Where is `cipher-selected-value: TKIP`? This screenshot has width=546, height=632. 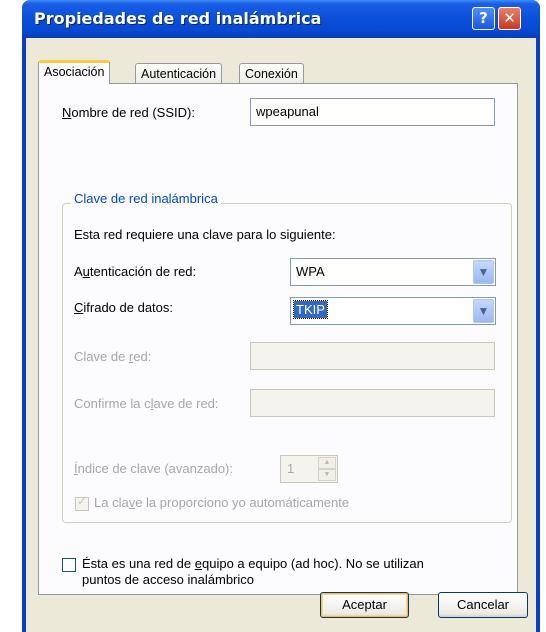 cipher-selected-value: TKIP is located at coordinates (310, 309).